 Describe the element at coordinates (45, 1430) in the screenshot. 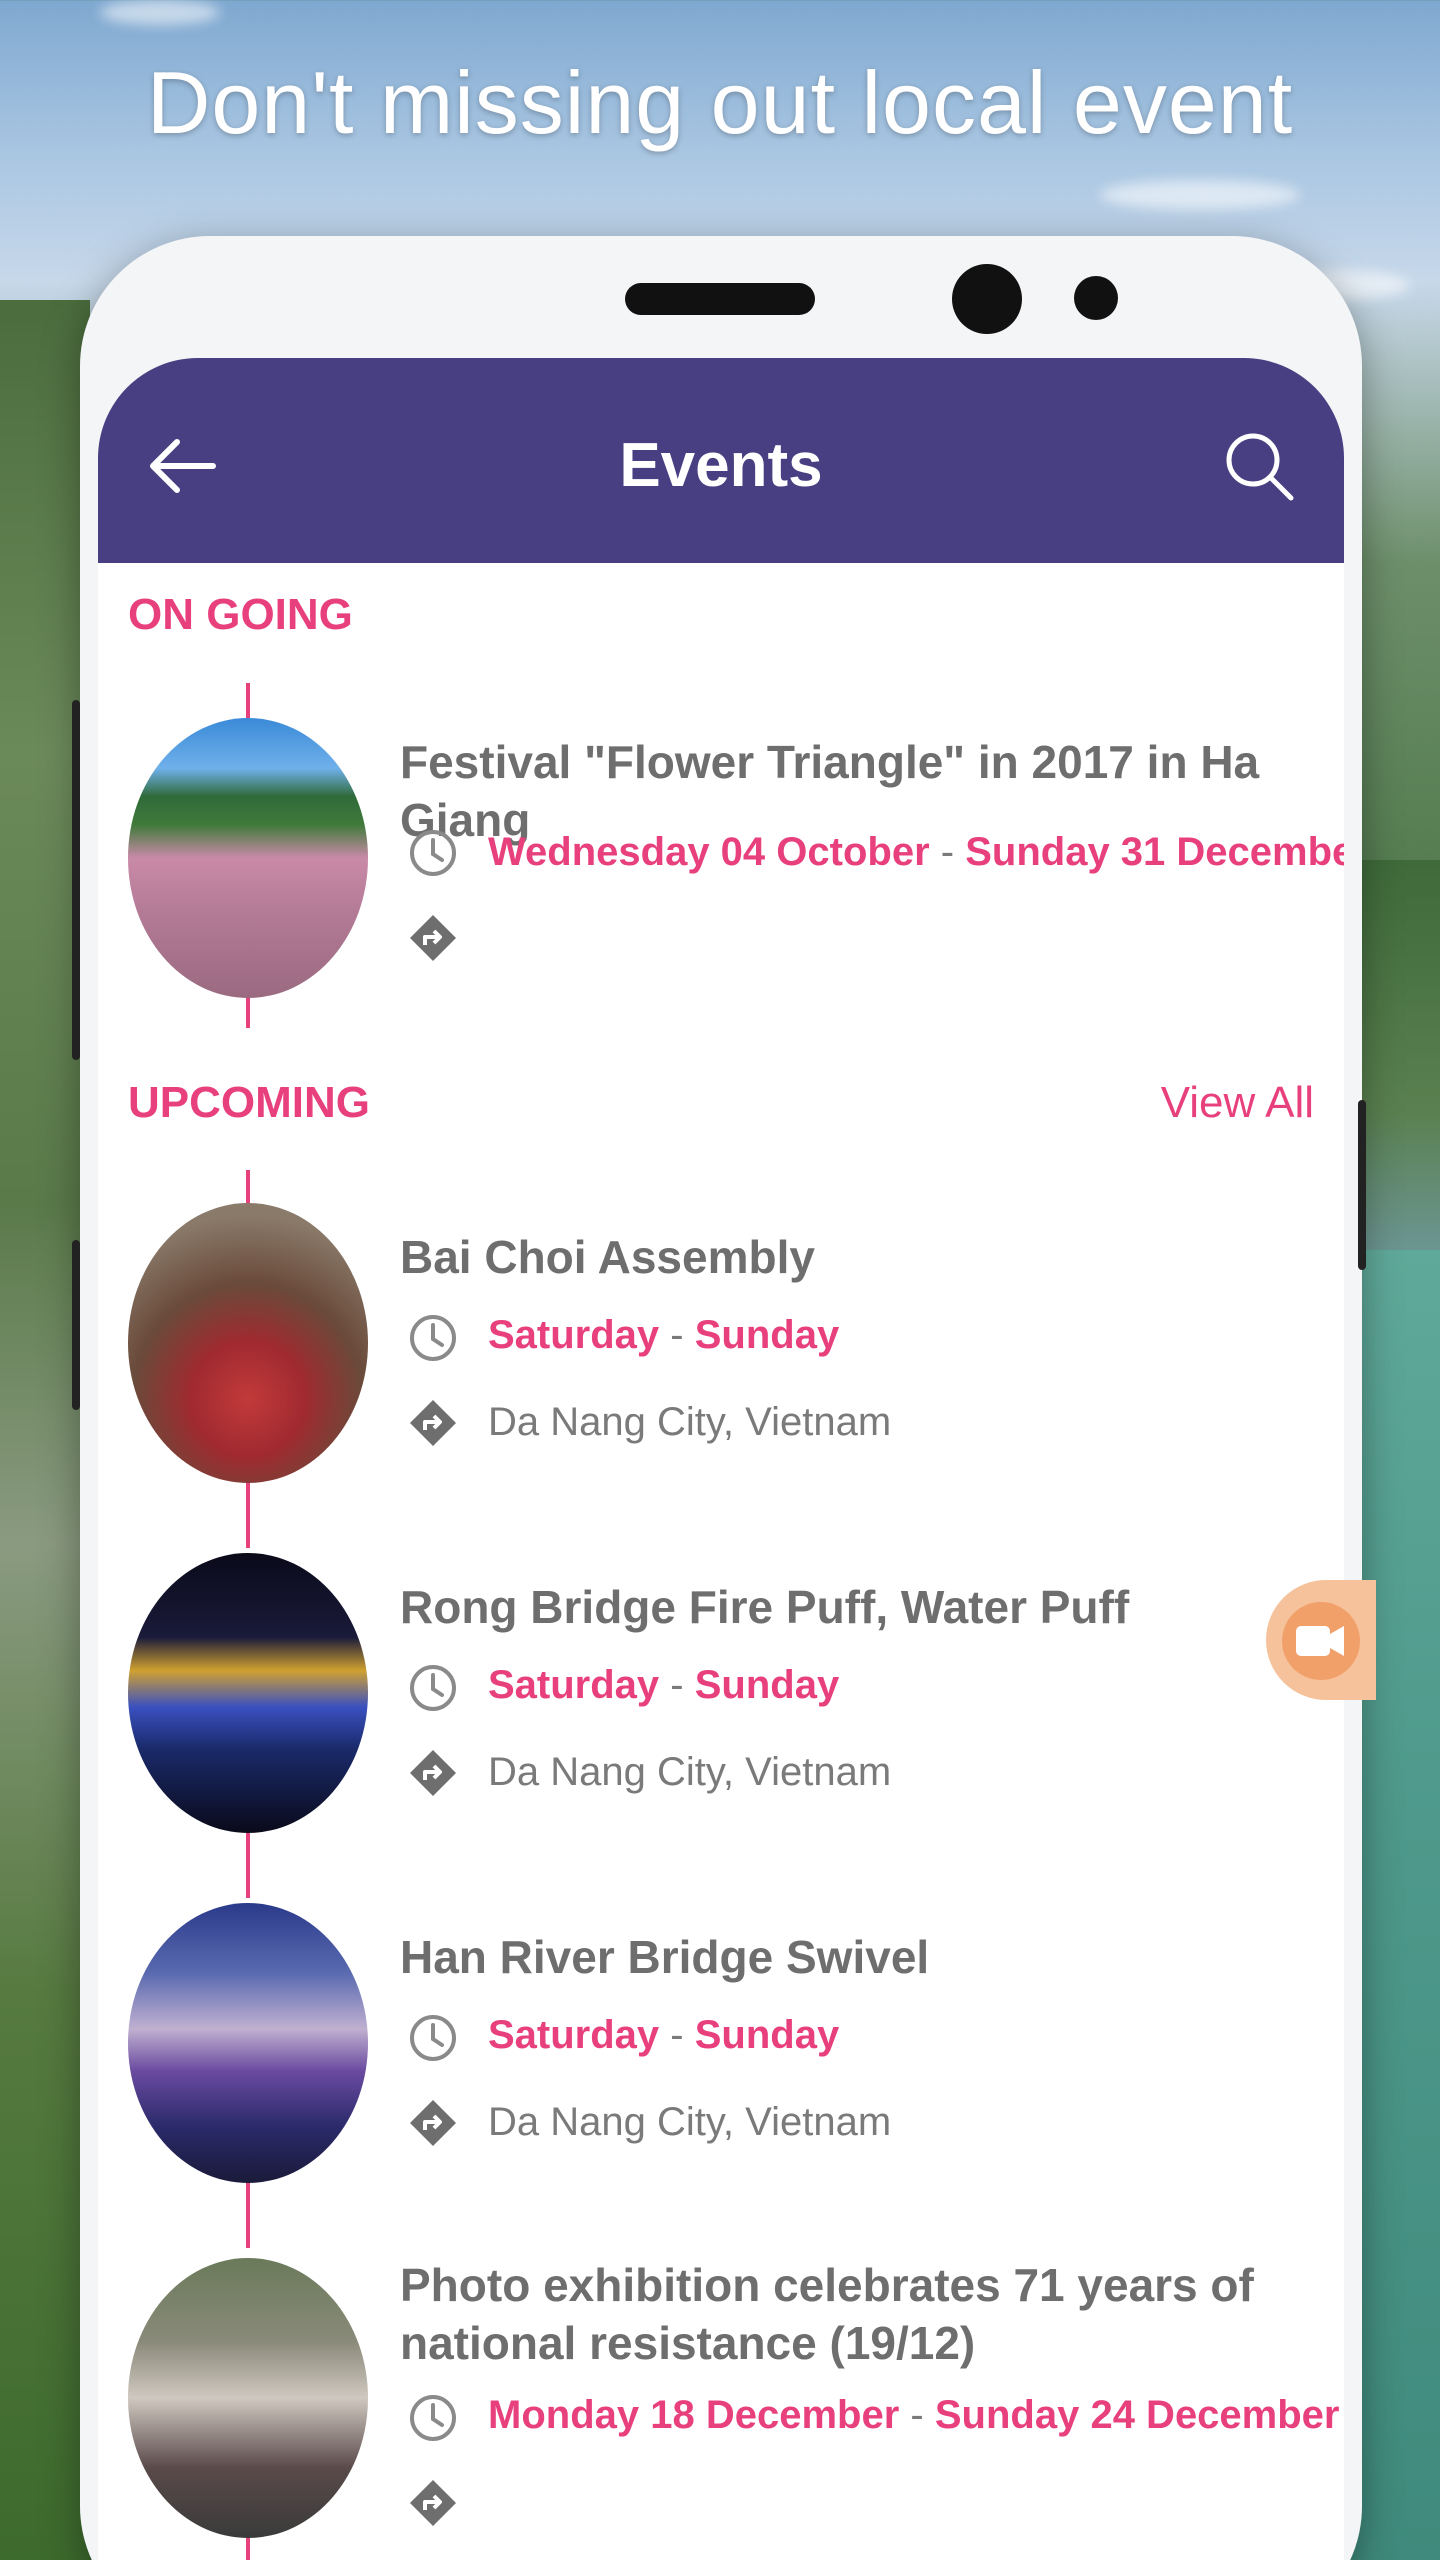

I see `background-cliff-left` at that location.